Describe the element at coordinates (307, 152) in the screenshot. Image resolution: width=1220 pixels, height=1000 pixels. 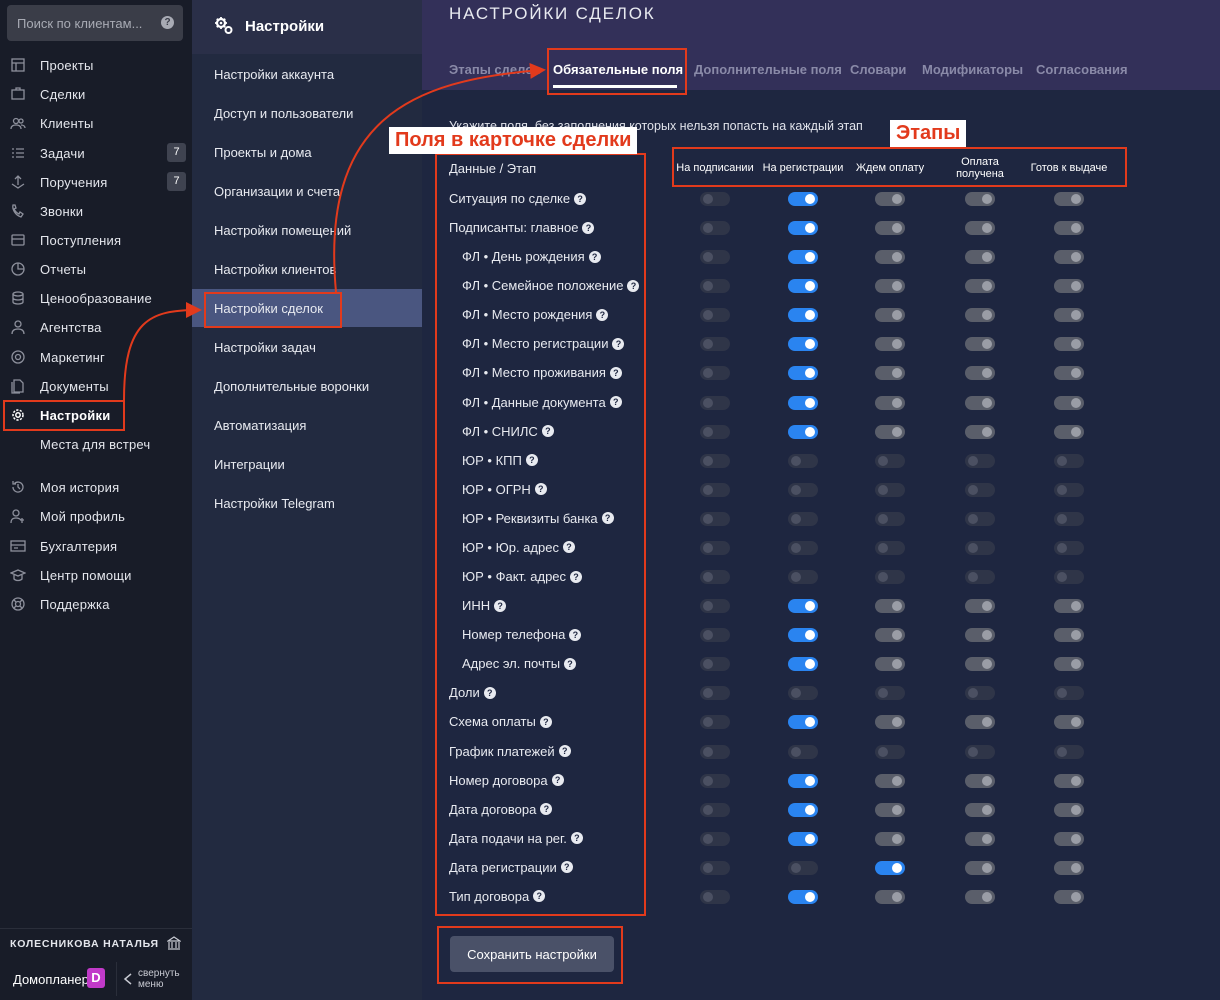
I see `settings-menu-item-2: Проекты и дома` at that location.